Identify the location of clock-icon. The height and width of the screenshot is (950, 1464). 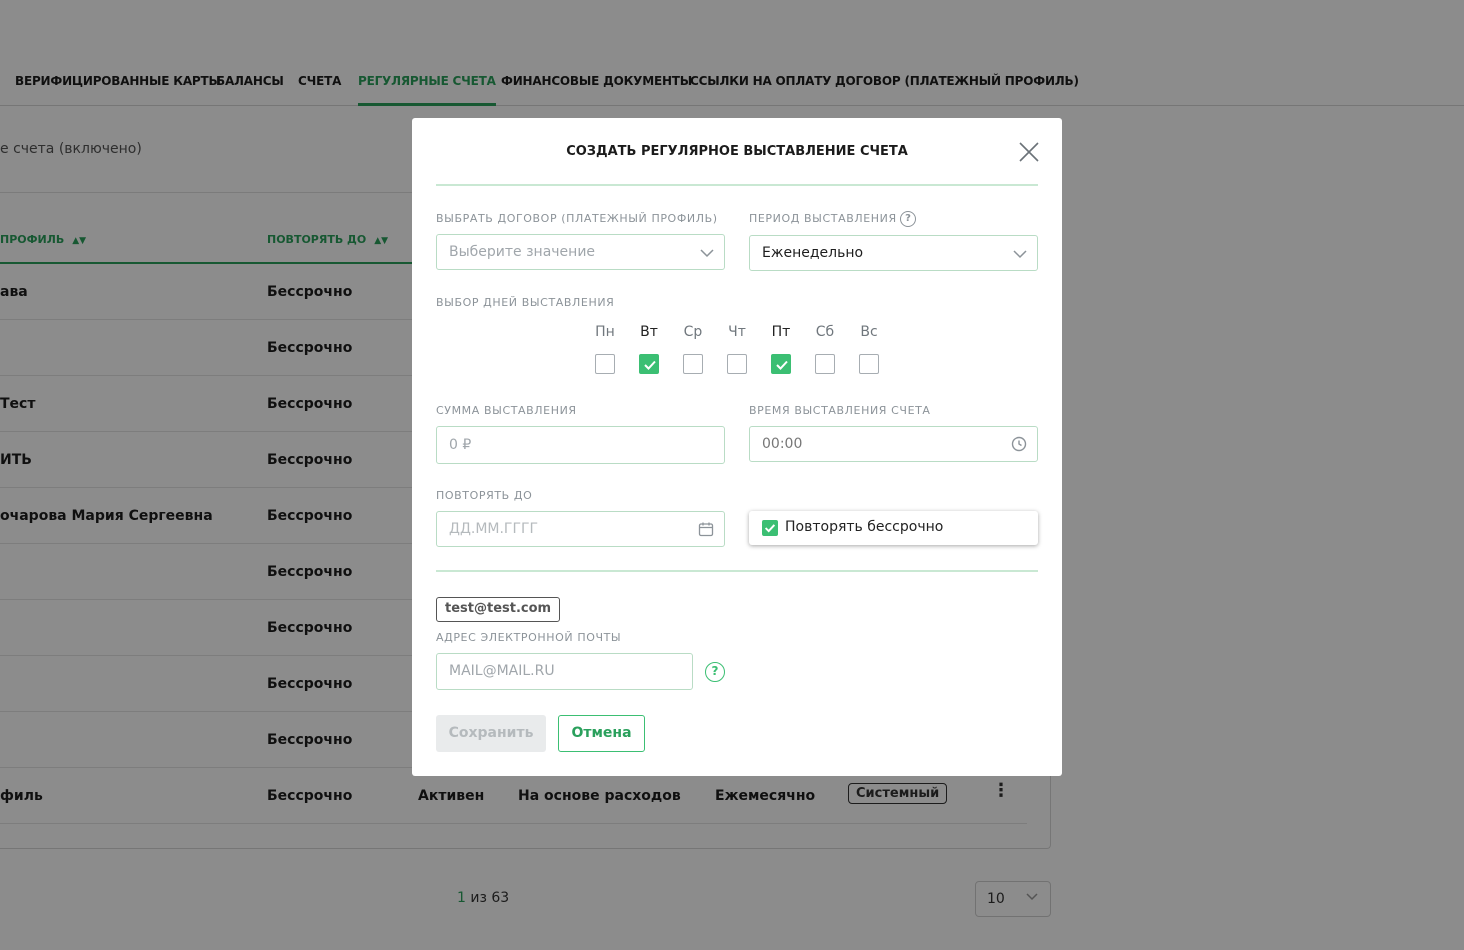
(1019, 446).